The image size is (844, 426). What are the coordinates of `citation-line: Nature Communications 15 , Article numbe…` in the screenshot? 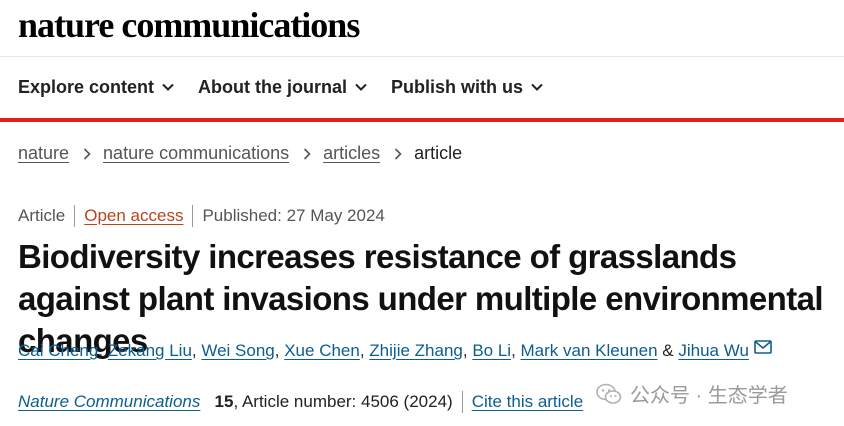 It's located at (300, 402).